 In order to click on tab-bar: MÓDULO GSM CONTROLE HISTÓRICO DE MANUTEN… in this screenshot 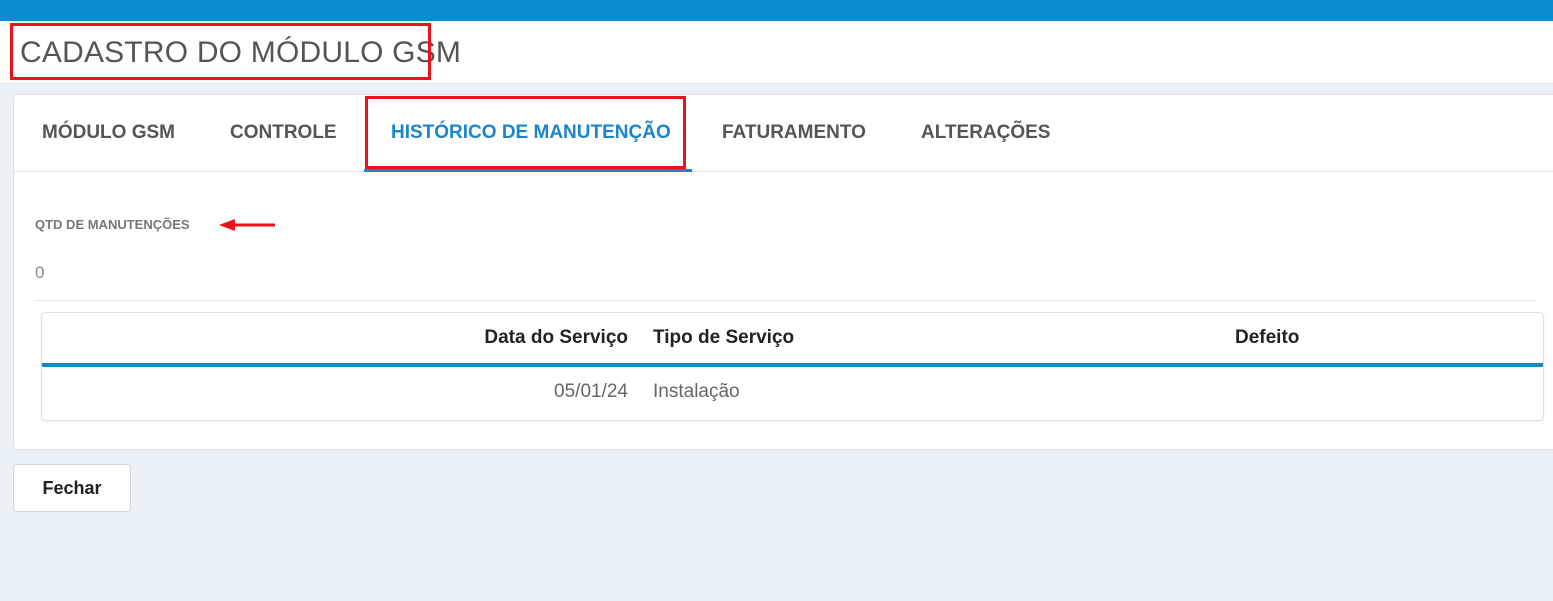, I will do `click(783, 133)`.